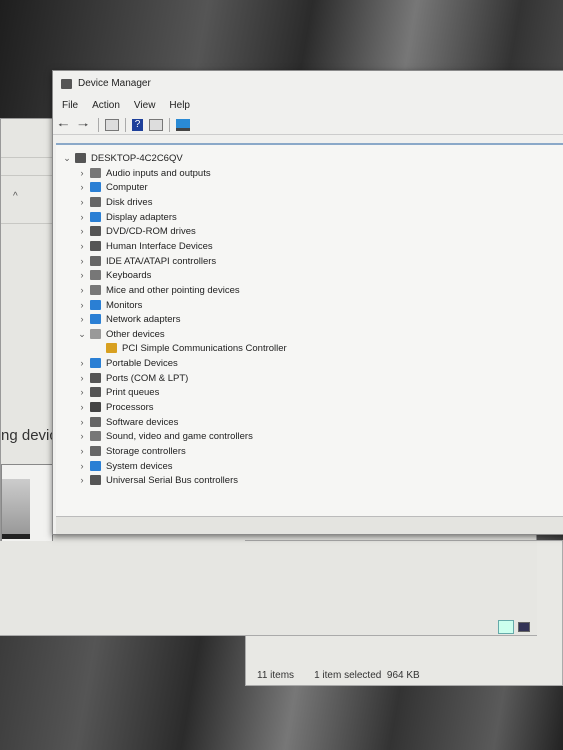 This screenshot has height=750, width=563. I want to click on hid-icon, so click(95, 246).